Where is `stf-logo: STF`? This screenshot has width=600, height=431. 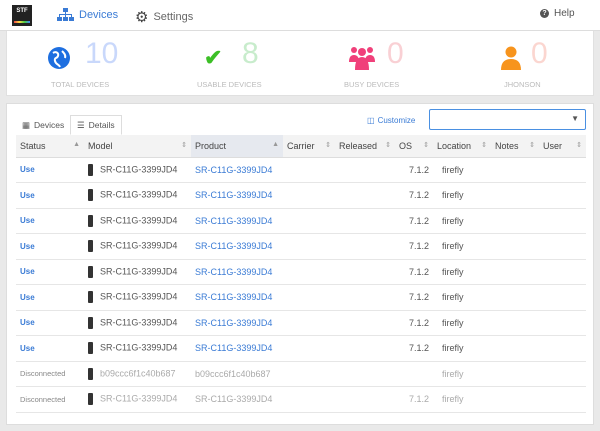
stf-logo: STF is located at coordinates (22, 15).